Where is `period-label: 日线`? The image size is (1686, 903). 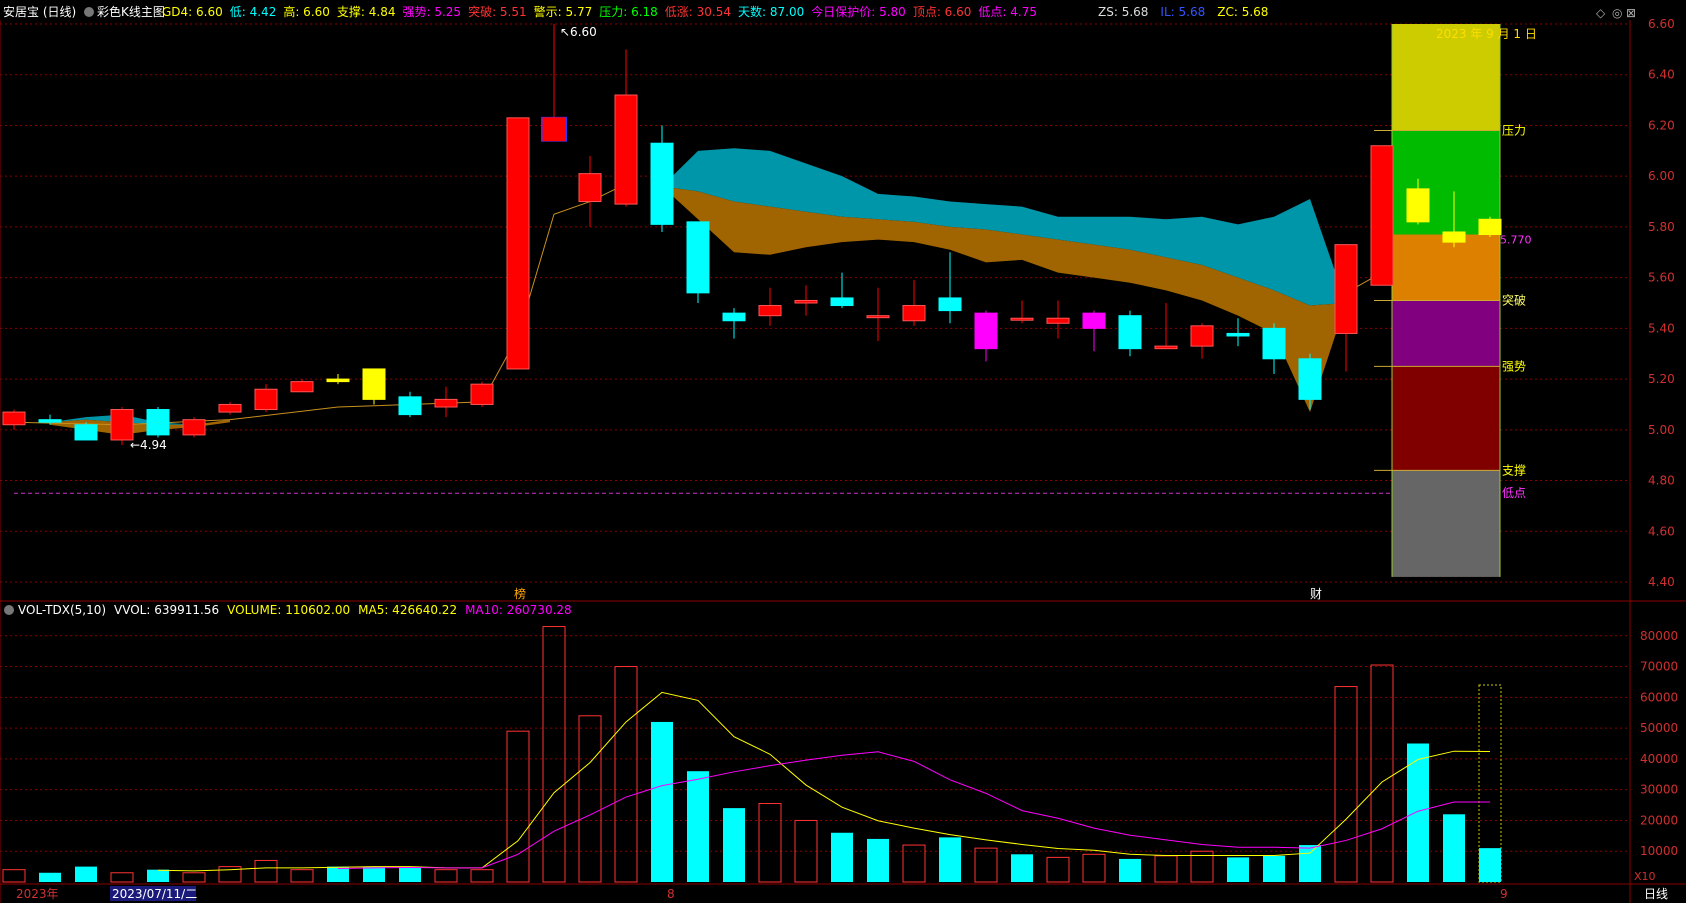
period-label: 日线 is located at coordinates (1656, 894).